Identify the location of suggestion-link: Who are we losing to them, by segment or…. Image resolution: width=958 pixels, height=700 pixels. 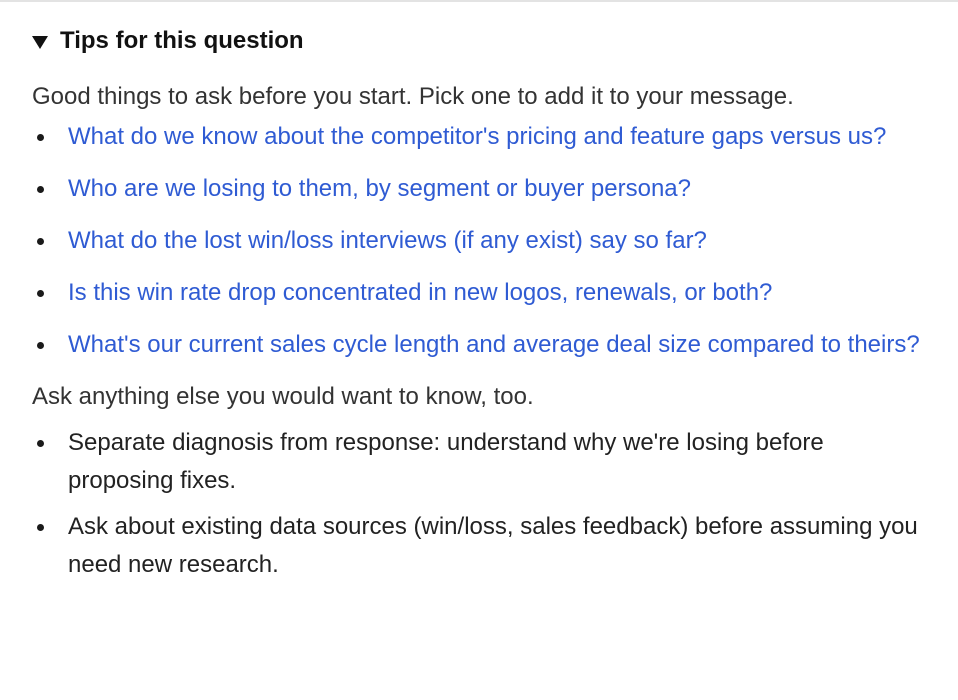
(379, 188).